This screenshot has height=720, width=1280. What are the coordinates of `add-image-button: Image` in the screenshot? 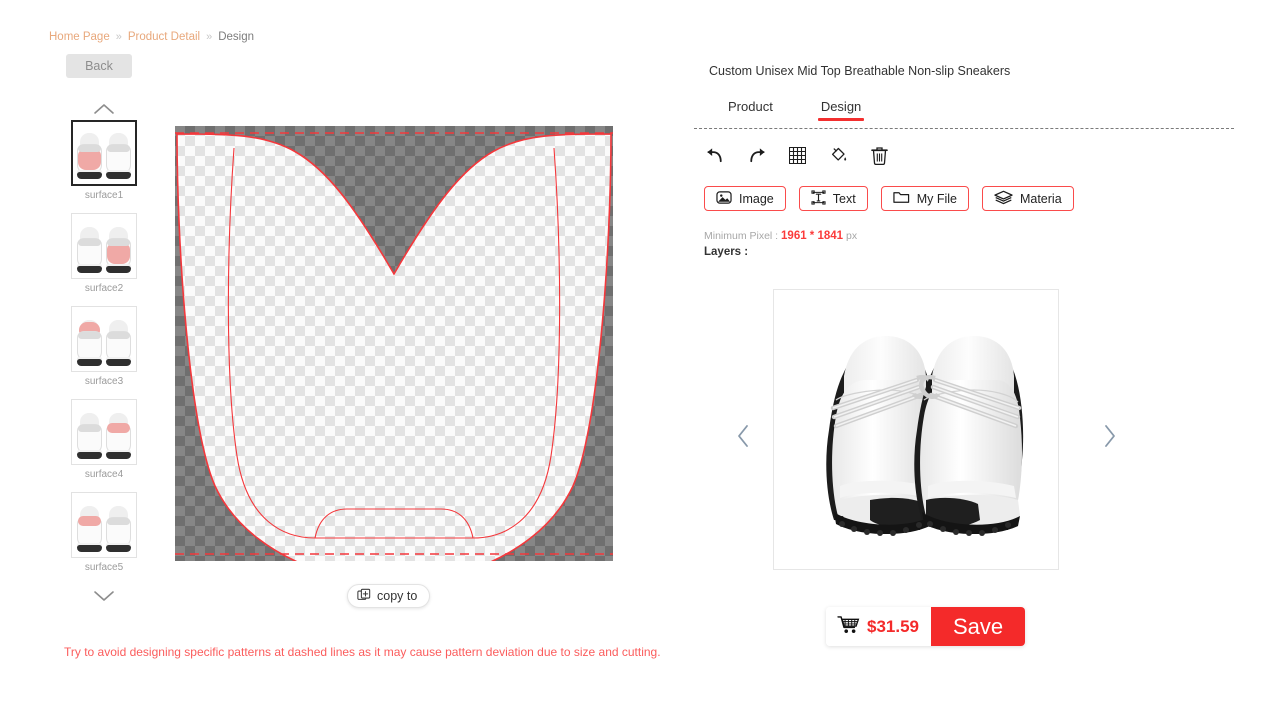 It's located at (745, 198).